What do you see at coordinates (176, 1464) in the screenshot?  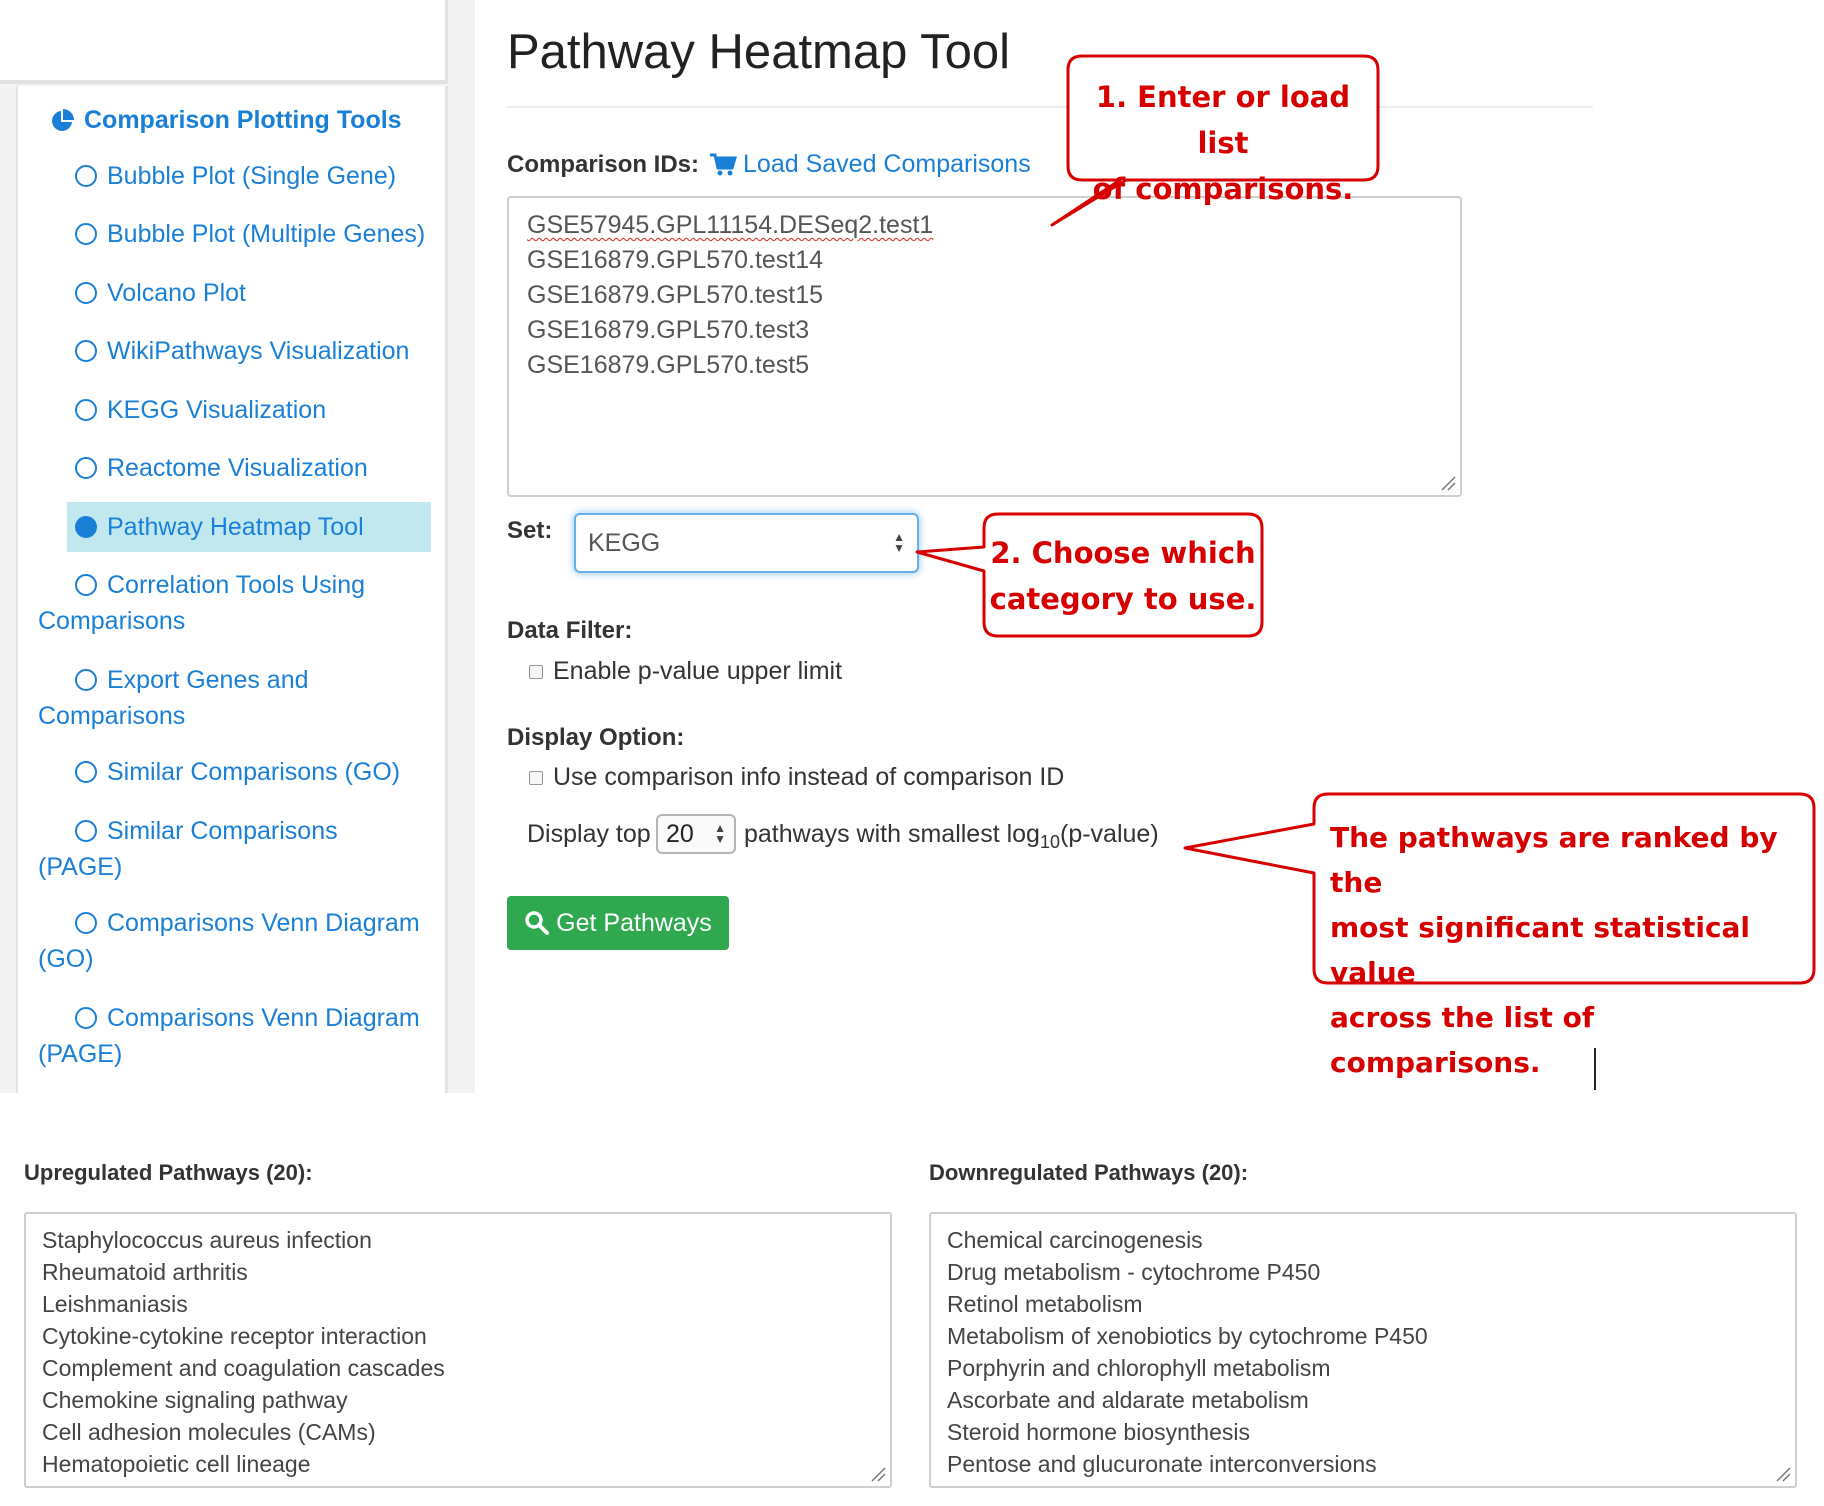 I see `list-item: Hematopoietic cell lineage` at bounding box center [176, 1464].